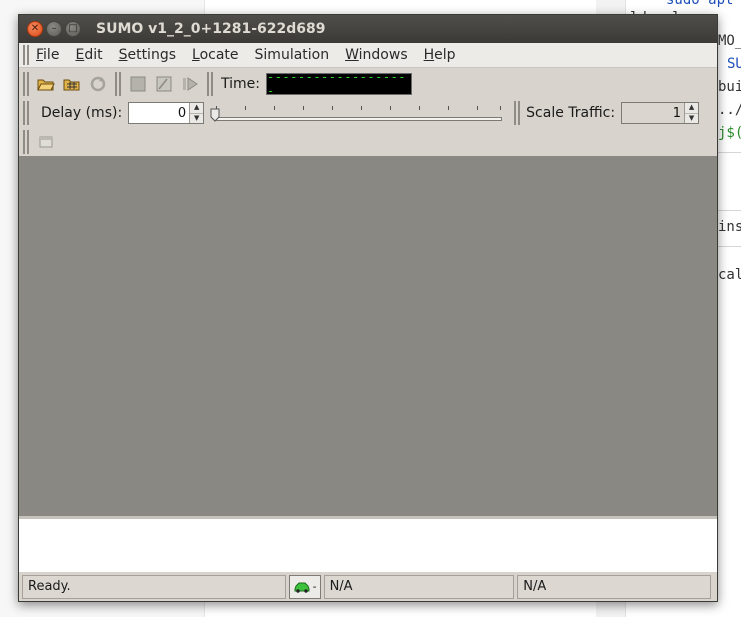  Describe the element at coordinates (419, 586) in the screenshot. I see `status-cell-coordinates: N/A` at that location.